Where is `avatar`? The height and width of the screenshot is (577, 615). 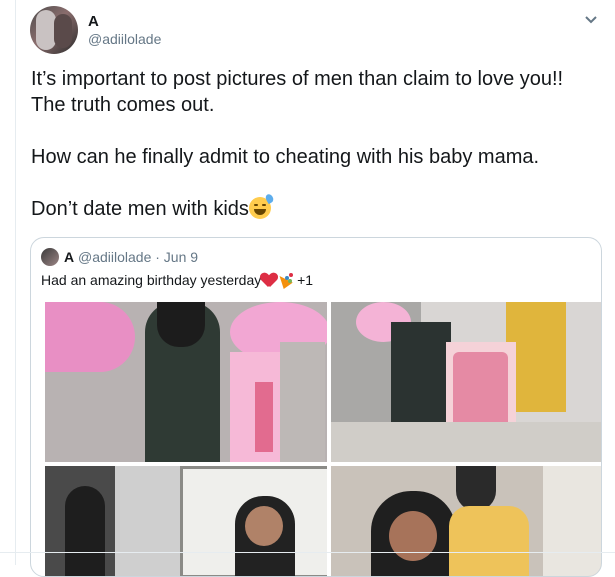 avatar is located at coordinates (54, 30).